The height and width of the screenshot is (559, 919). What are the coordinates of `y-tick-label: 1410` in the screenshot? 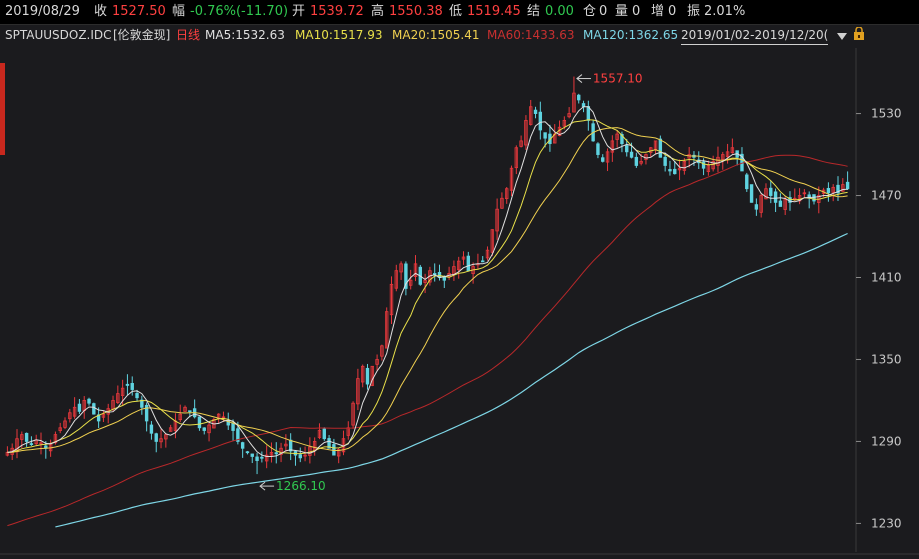 It's located at (886, 278).